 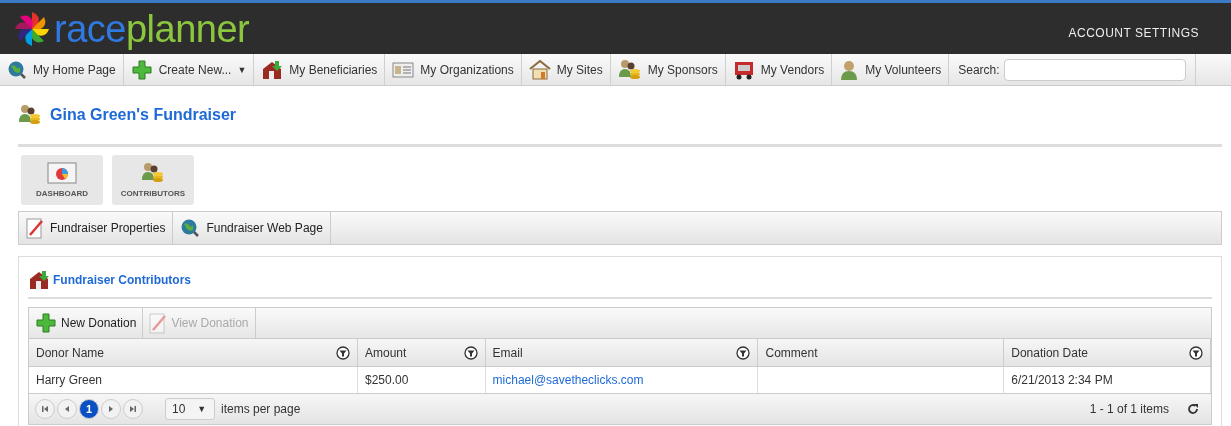 I want to click on nav-menu-item: My Beneficiaries, so click(x=320, y=69).